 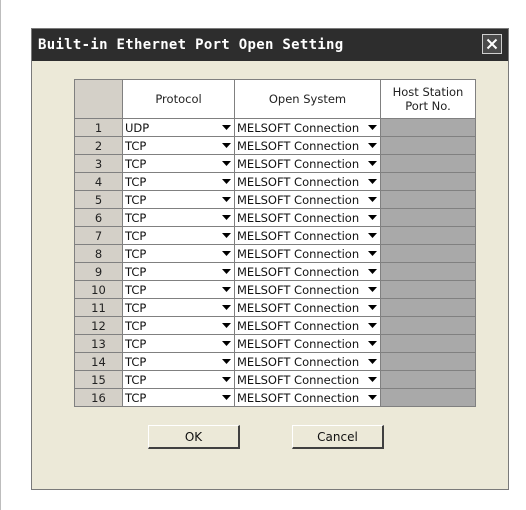 I want to click on open-system-value: MELSOFT Connection, so click(x=298, y=307).